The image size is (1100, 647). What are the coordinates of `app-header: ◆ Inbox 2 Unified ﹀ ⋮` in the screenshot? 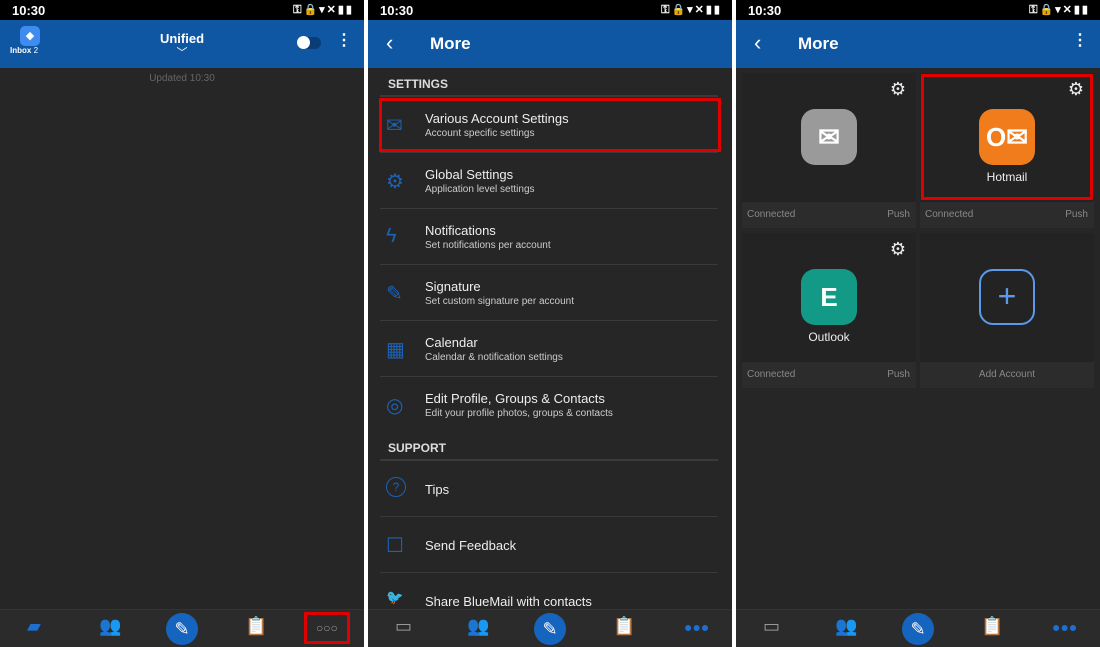 It's located at (182, 44).